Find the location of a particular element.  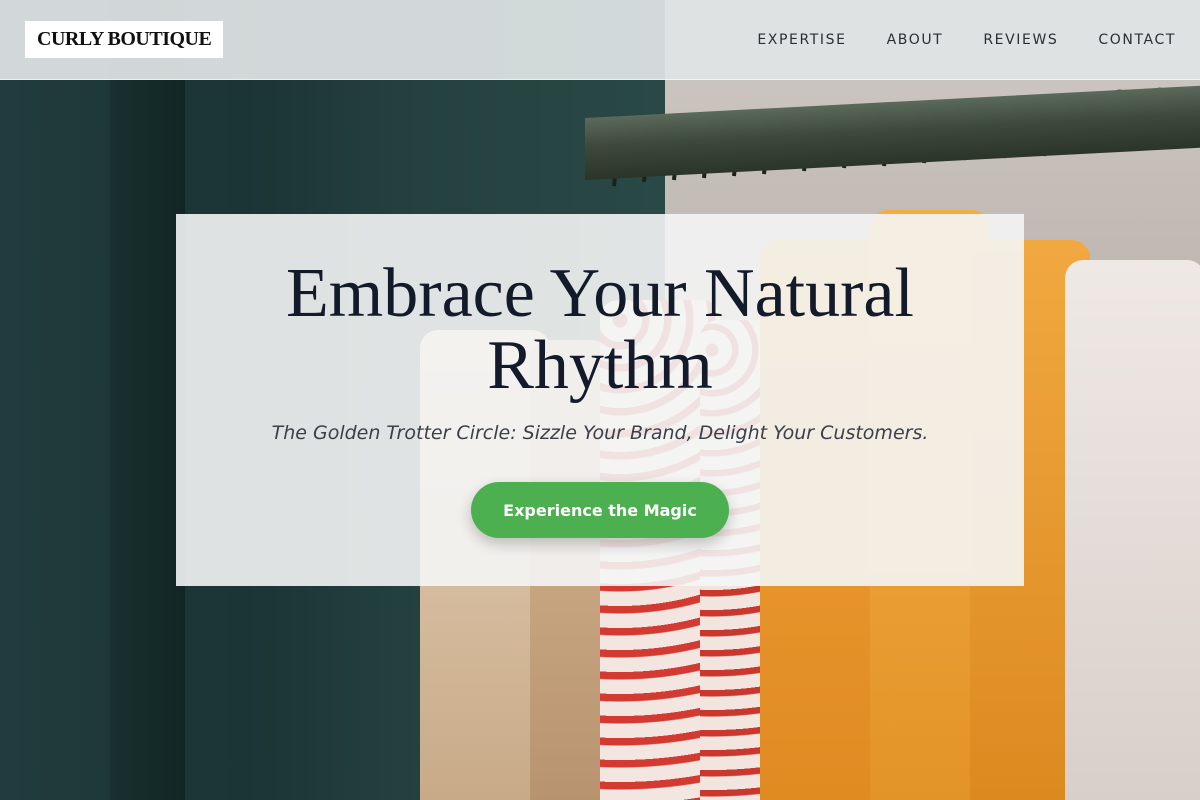

nav-link-about: ABOUT is located at coordinates (915, 40).